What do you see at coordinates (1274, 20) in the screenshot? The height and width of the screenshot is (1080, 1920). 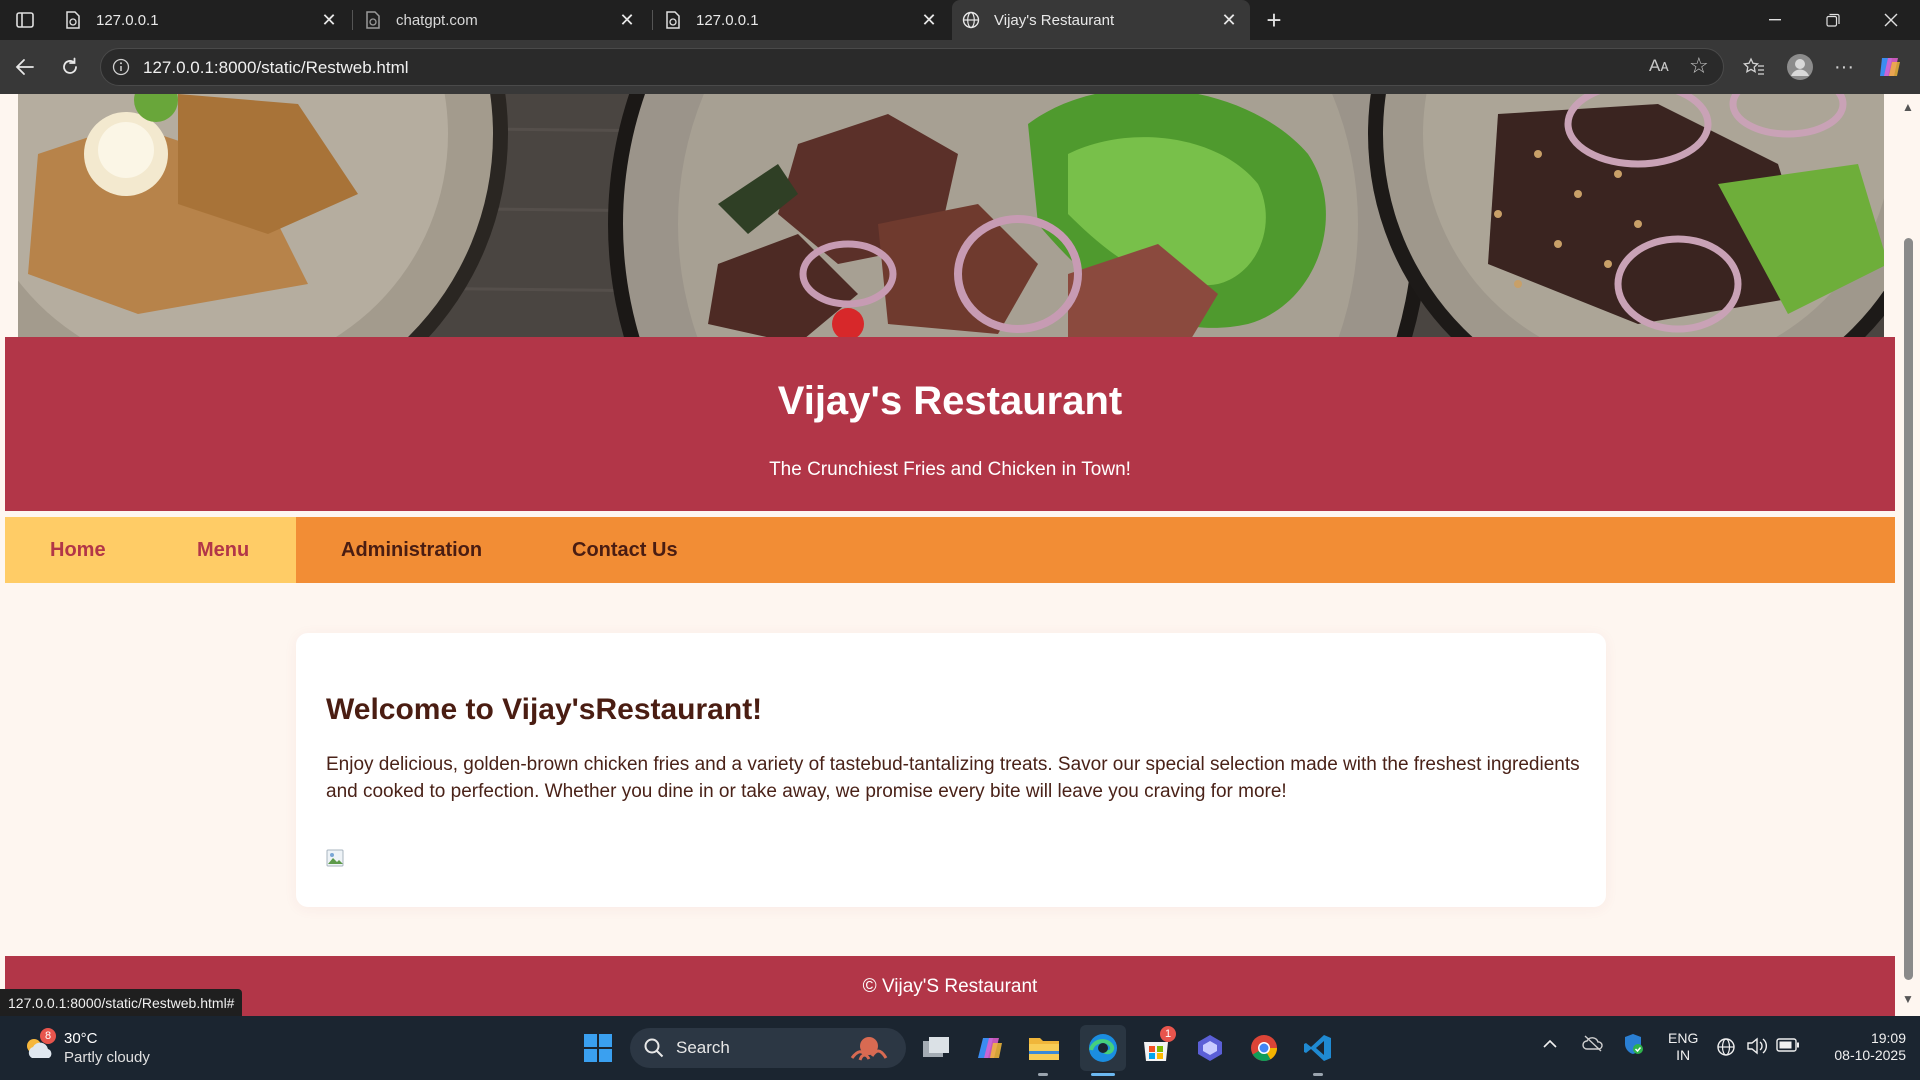 I see `new-tab-button: +` at bounding box center [1274, 20].